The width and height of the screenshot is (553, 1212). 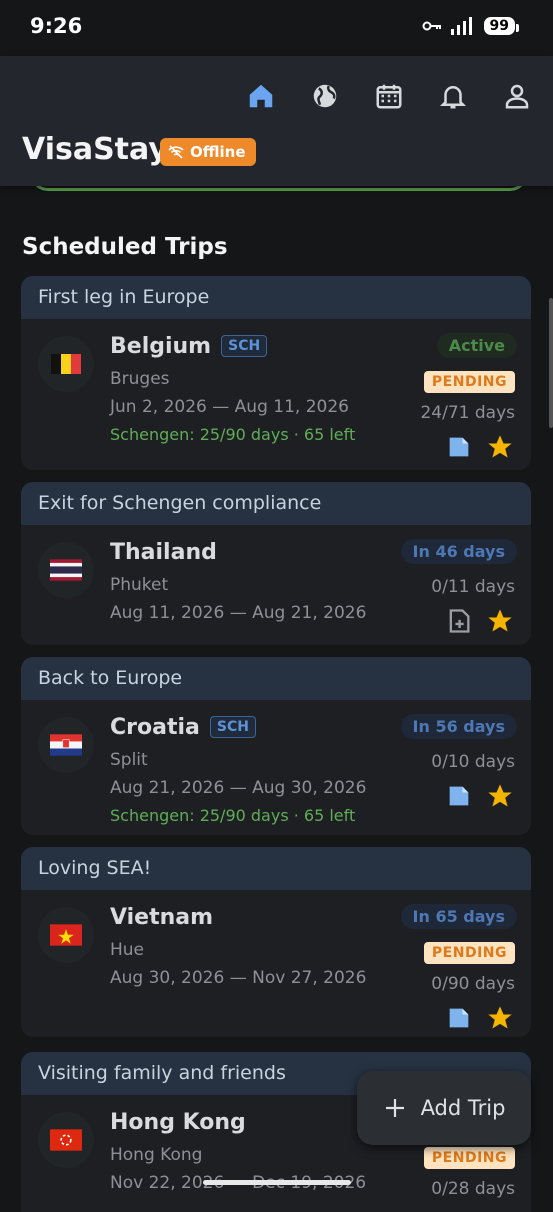 I want to click on trip-dates: Aug 30, 2026 — Nov 27, 2026, so click(x=238, y=978).